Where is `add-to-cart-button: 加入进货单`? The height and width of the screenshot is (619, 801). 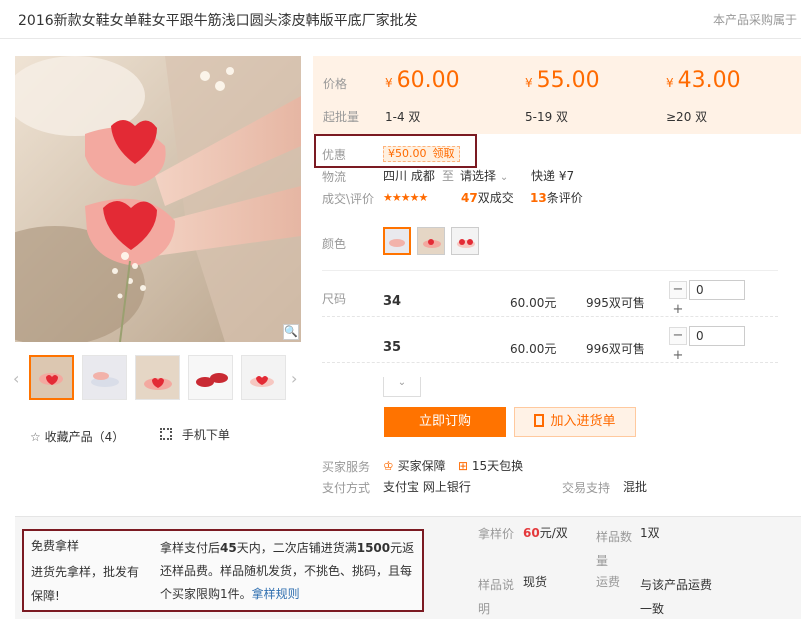 add-to-cart-button: 加入进货单 is located at coordinates (575, 422).